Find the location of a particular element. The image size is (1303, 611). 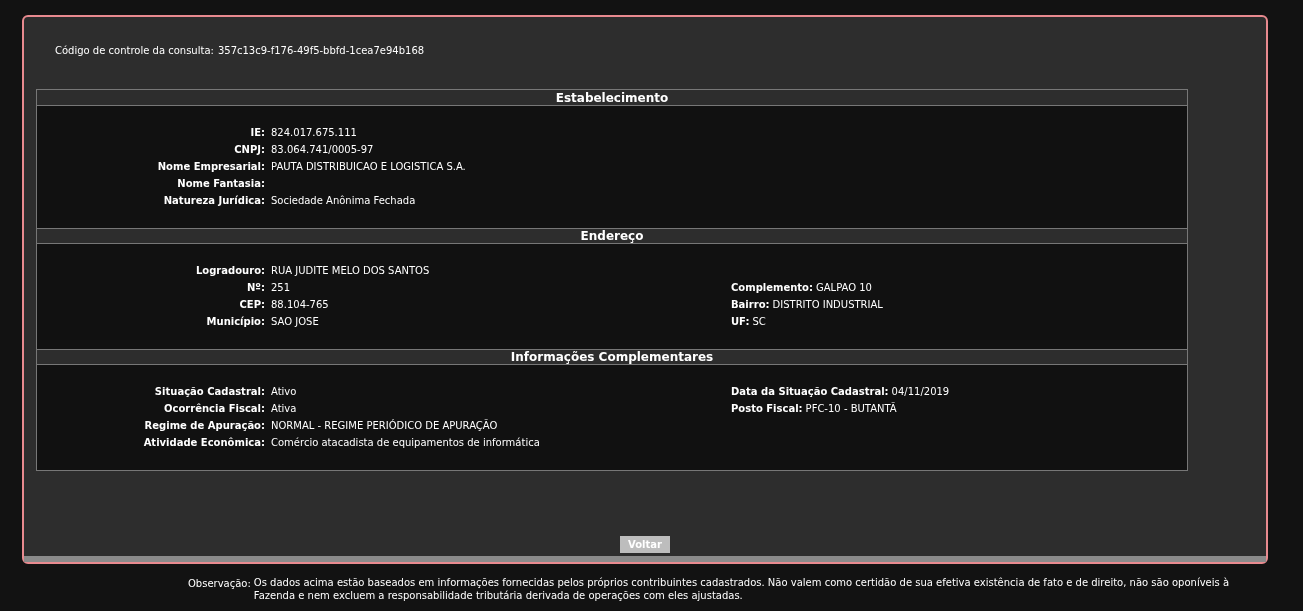

control-code-label: Código de controle da consulta: is located at coordinates (134, 51).